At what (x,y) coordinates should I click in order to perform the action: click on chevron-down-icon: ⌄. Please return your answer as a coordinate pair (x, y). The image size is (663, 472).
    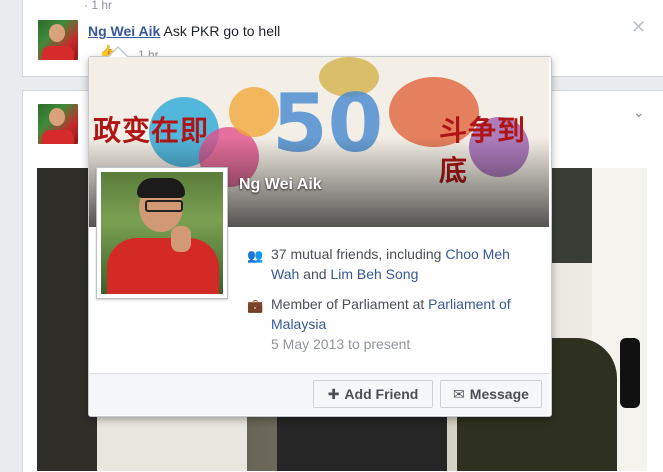
    Looking at the image, I should click on (639, 112).